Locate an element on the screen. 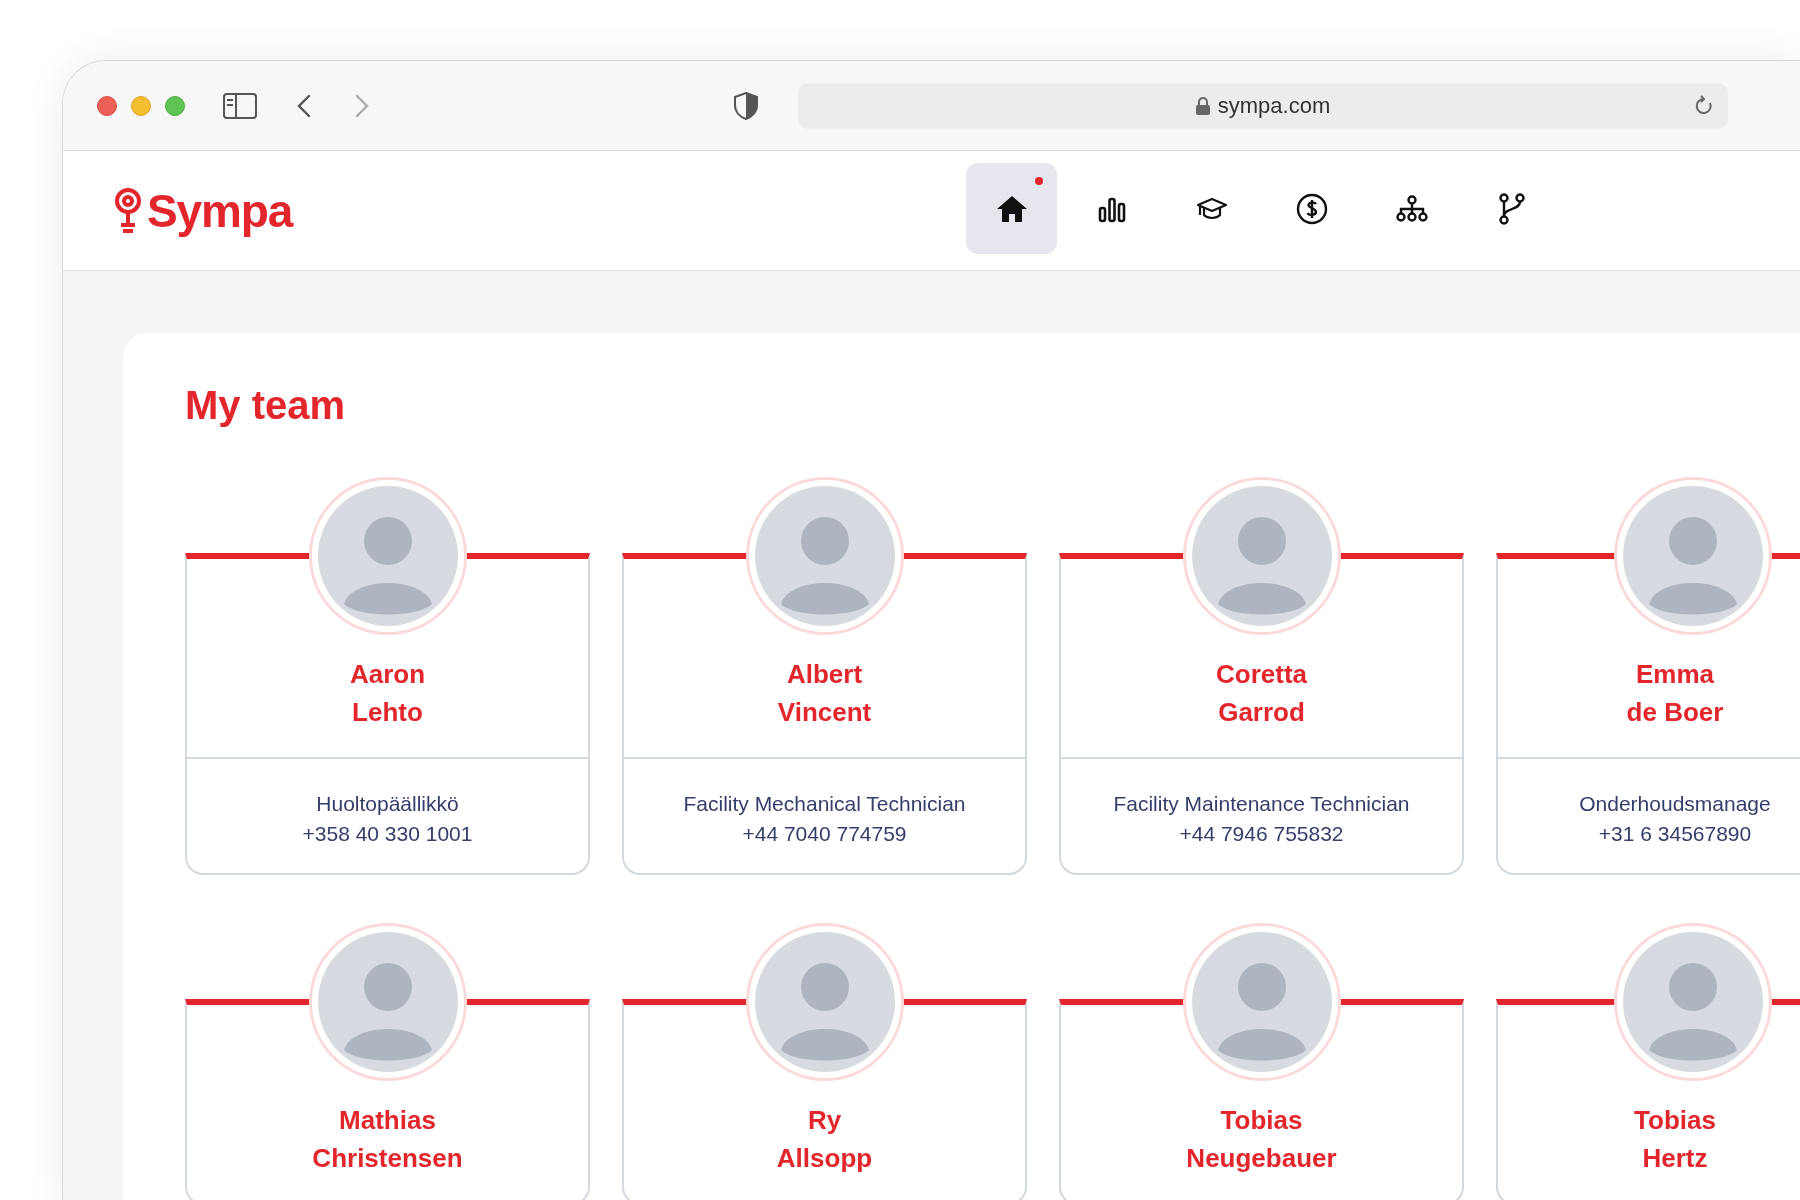  phone-number: +358 40 330 1001 is located at coordinates (387, 834).